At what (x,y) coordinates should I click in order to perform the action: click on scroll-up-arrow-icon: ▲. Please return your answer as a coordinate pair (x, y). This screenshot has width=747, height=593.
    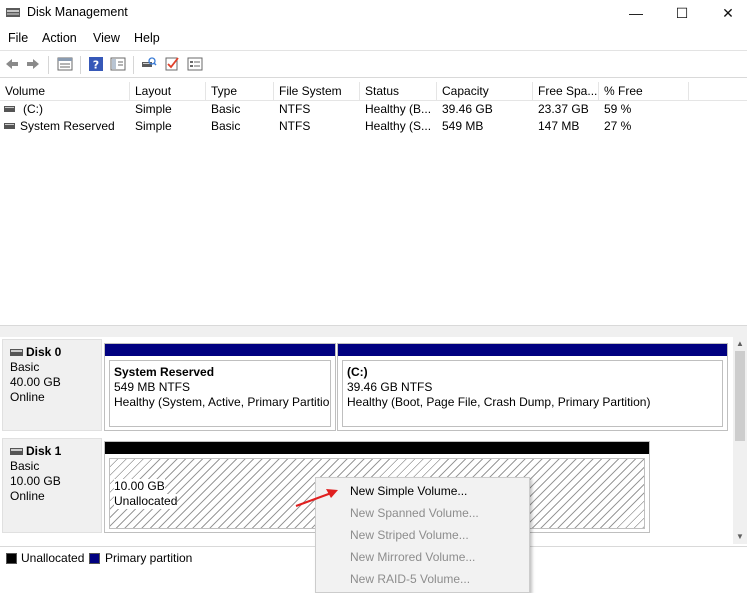
    Looking at the image, I should click on (740, 344).